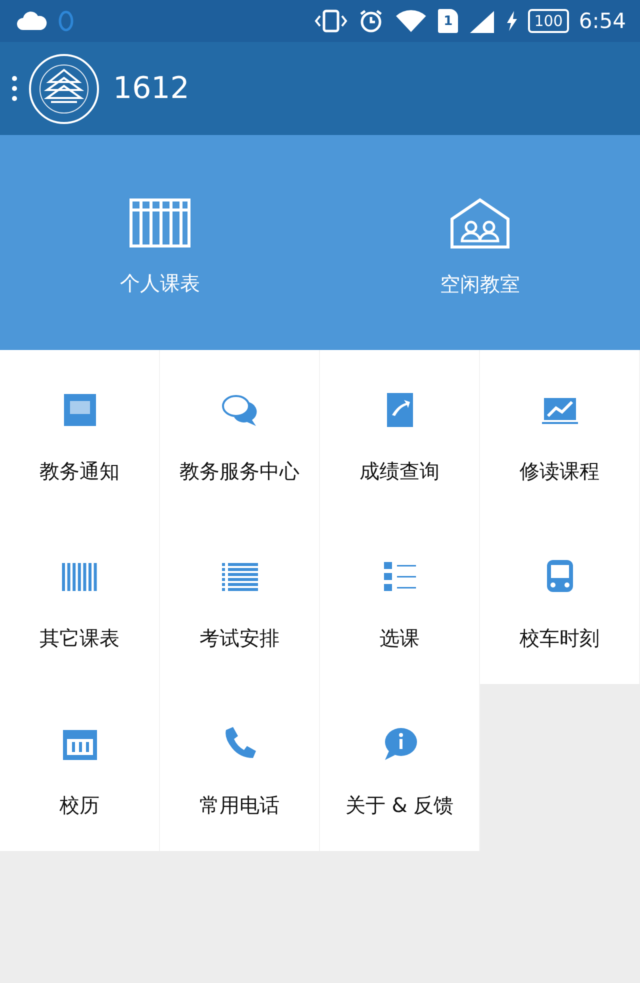 The height and width of the screenshot is (983, 640). What do you see at coordinates (448, 21) in the screenshot?
I see `sim-card-icon: 1` at bounding box center [448, 21].